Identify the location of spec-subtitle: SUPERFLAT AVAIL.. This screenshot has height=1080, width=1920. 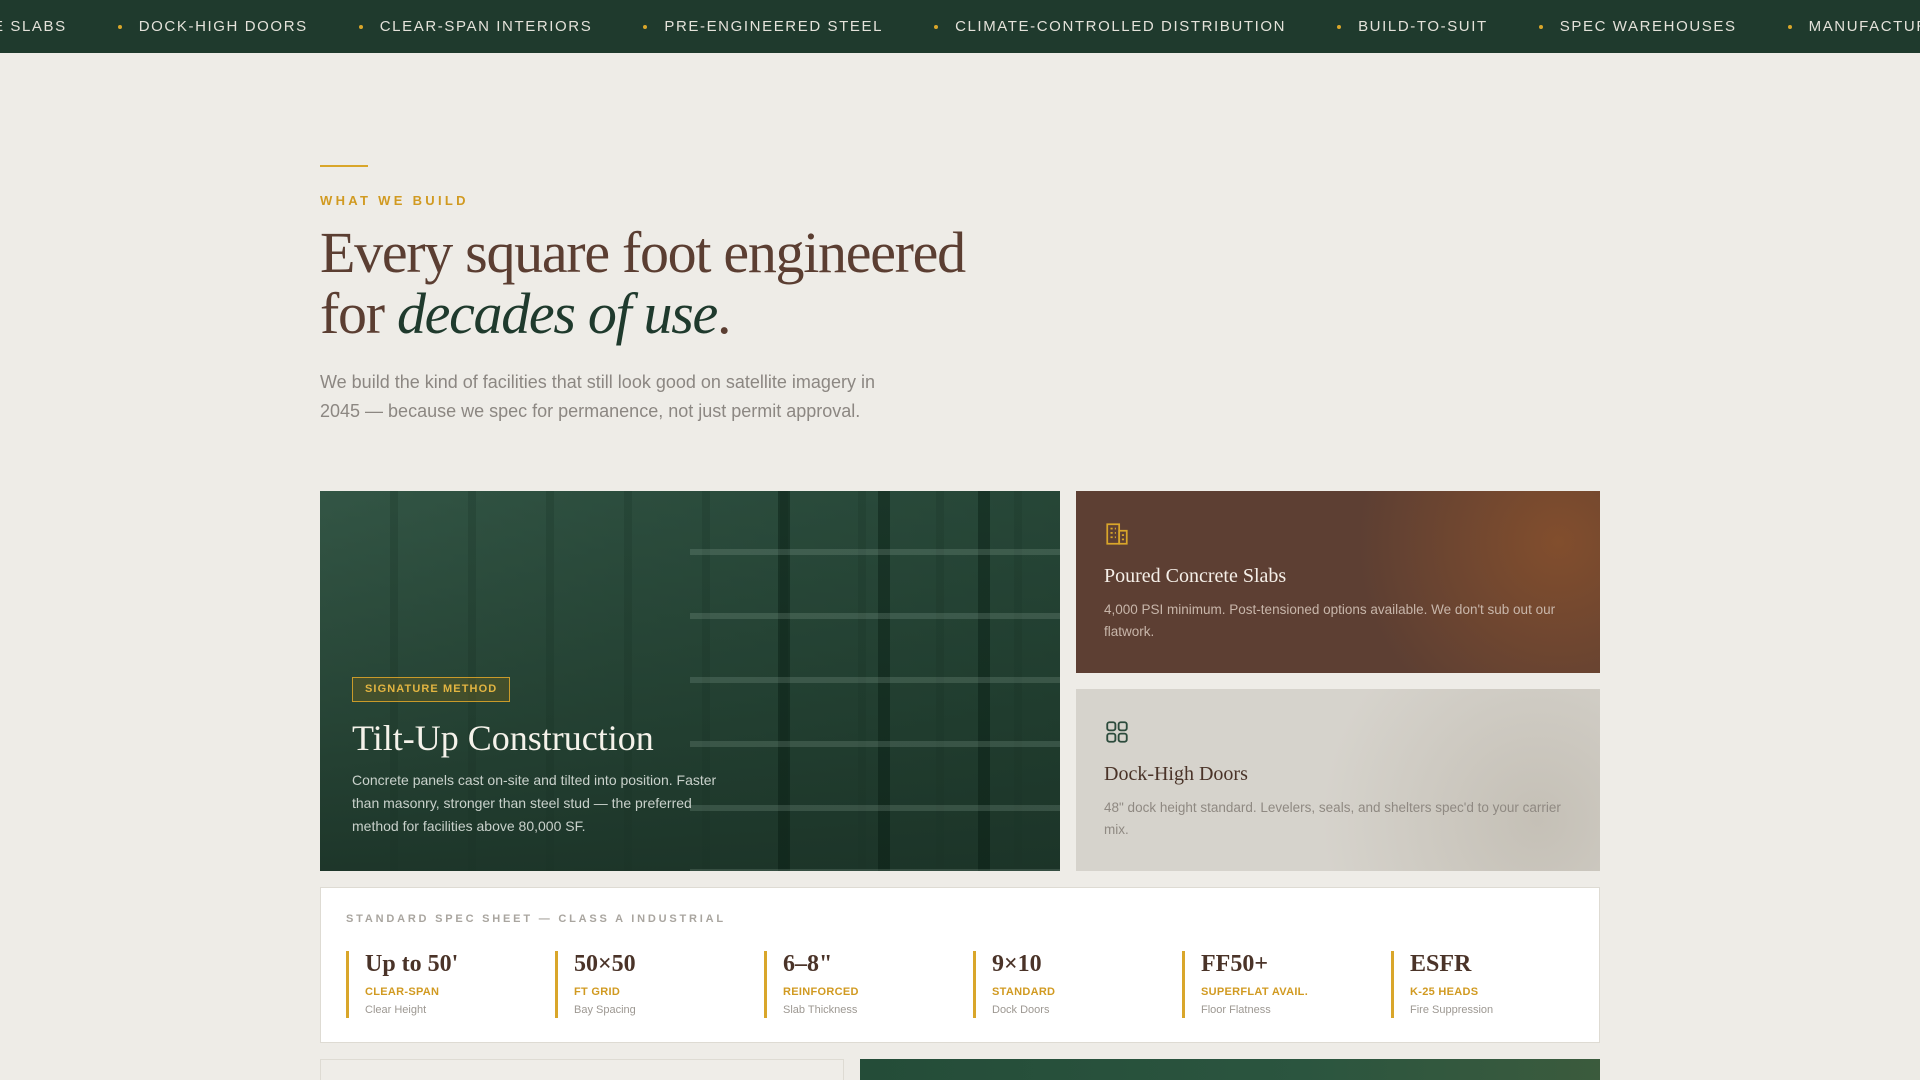
(1255, 992).